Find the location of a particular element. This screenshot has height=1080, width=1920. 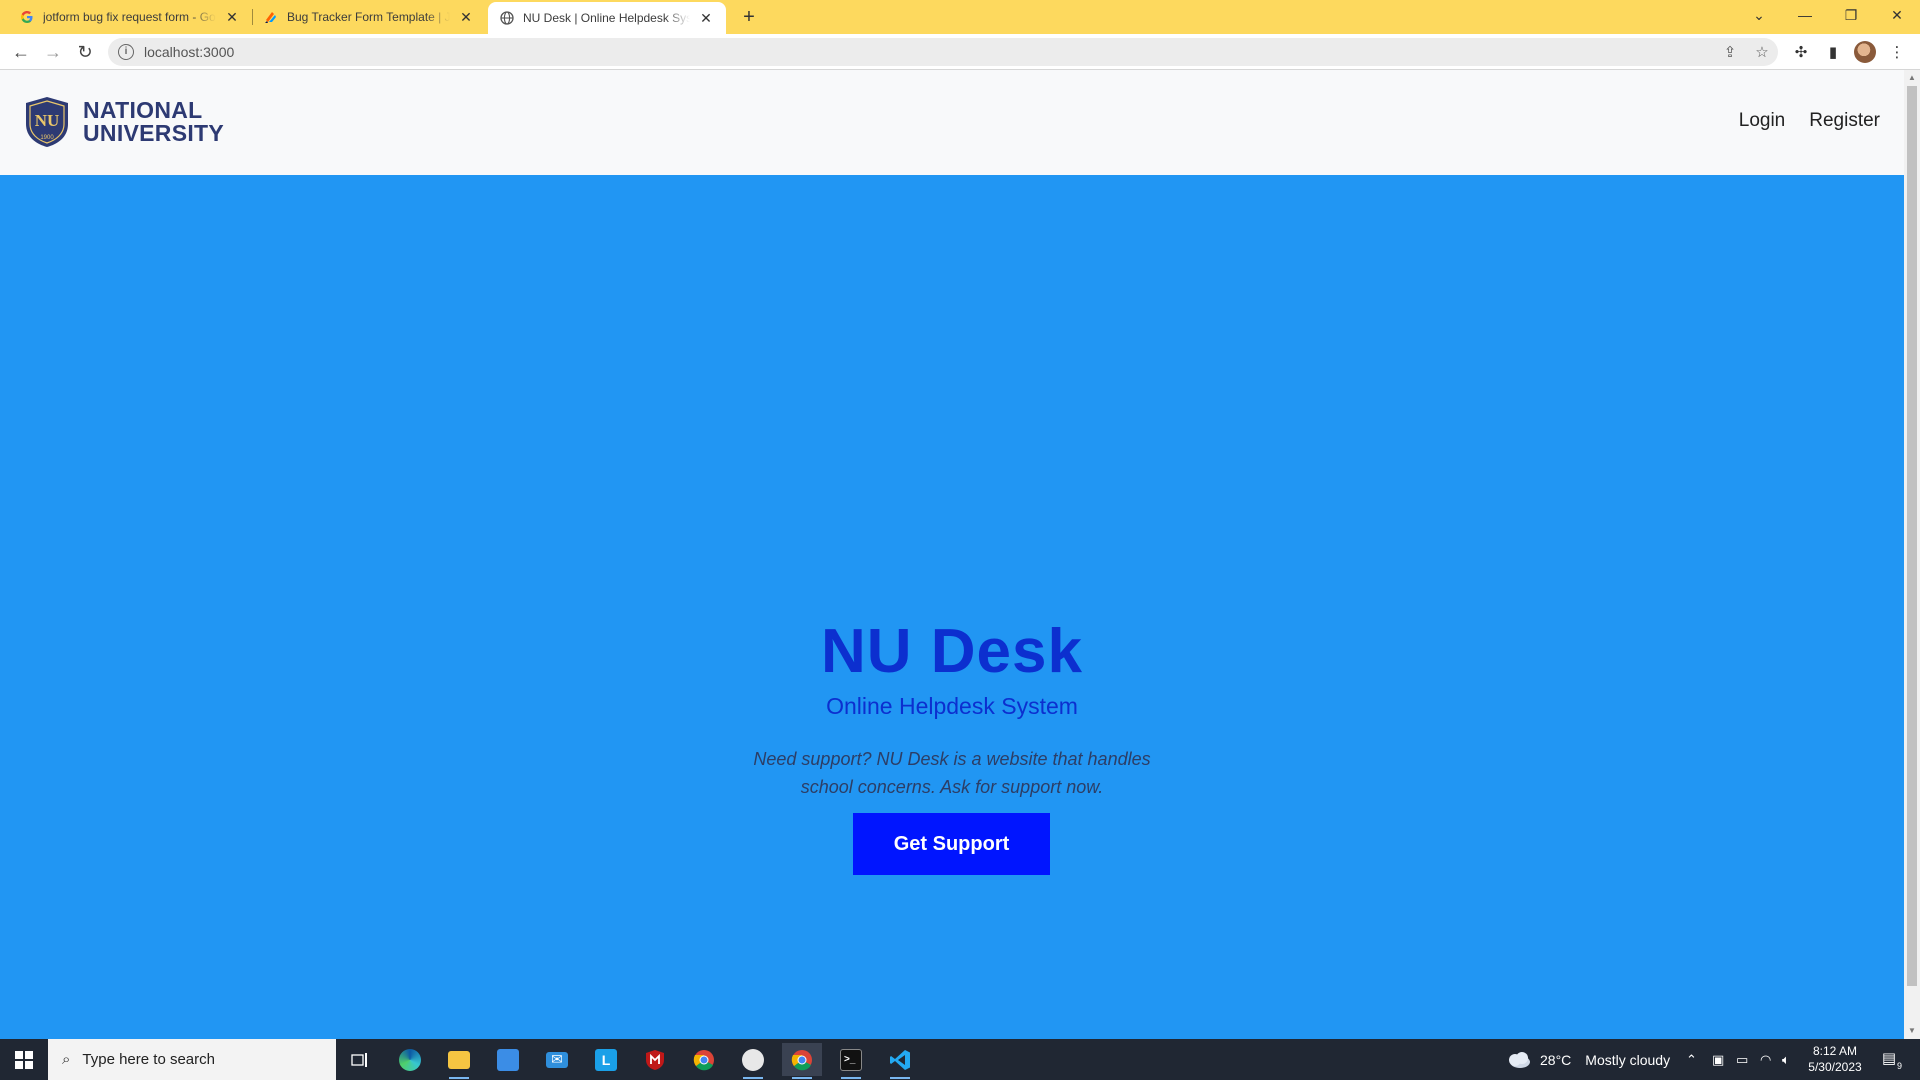

get-support-button: Get Support is located at coordinates (951, 844).